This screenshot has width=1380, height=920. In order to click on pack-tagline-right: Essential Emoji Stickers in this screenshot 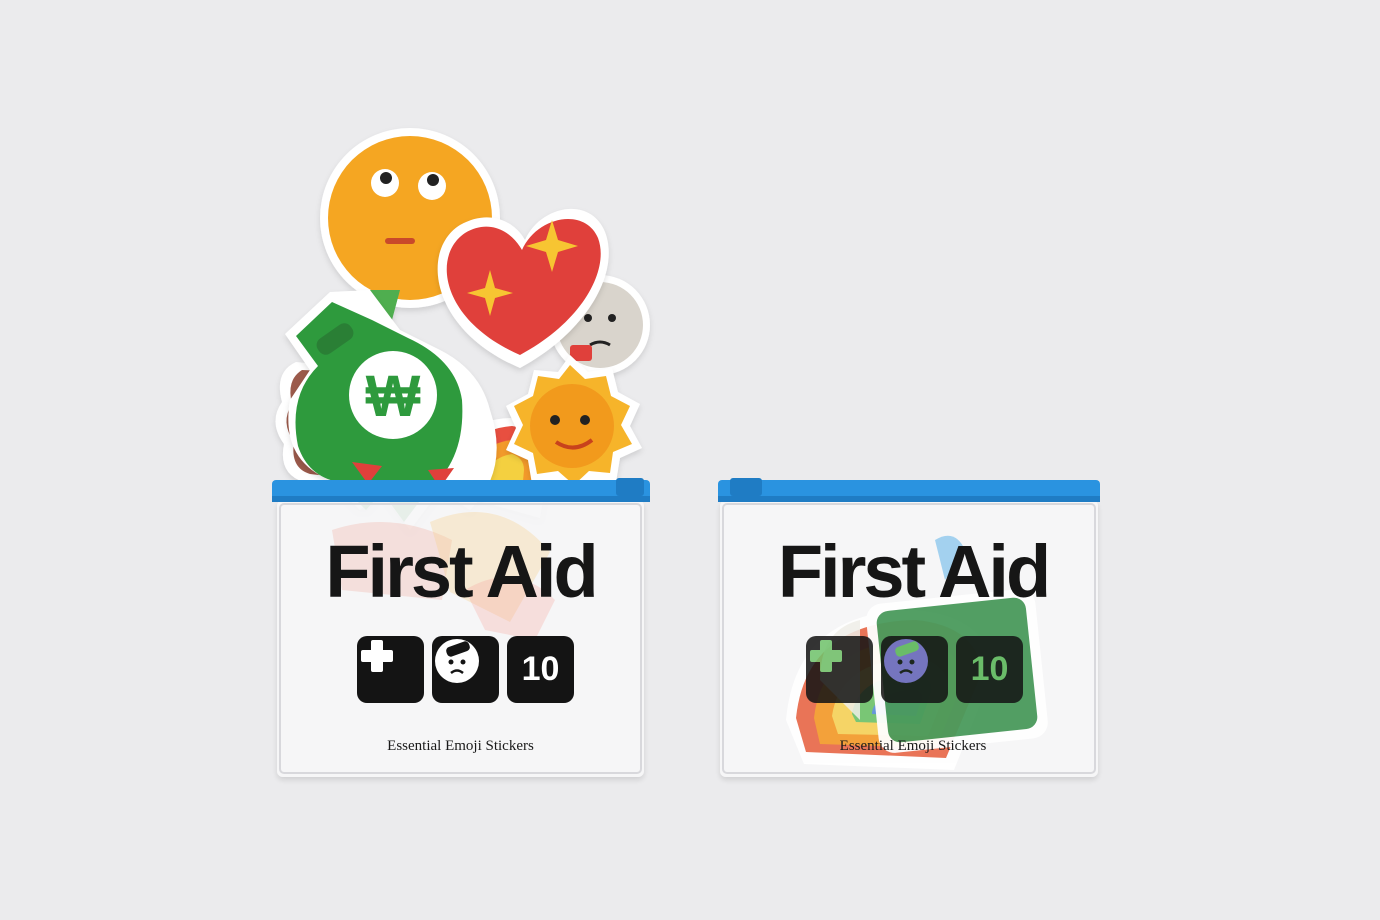, I will do `click(913, 746)`.